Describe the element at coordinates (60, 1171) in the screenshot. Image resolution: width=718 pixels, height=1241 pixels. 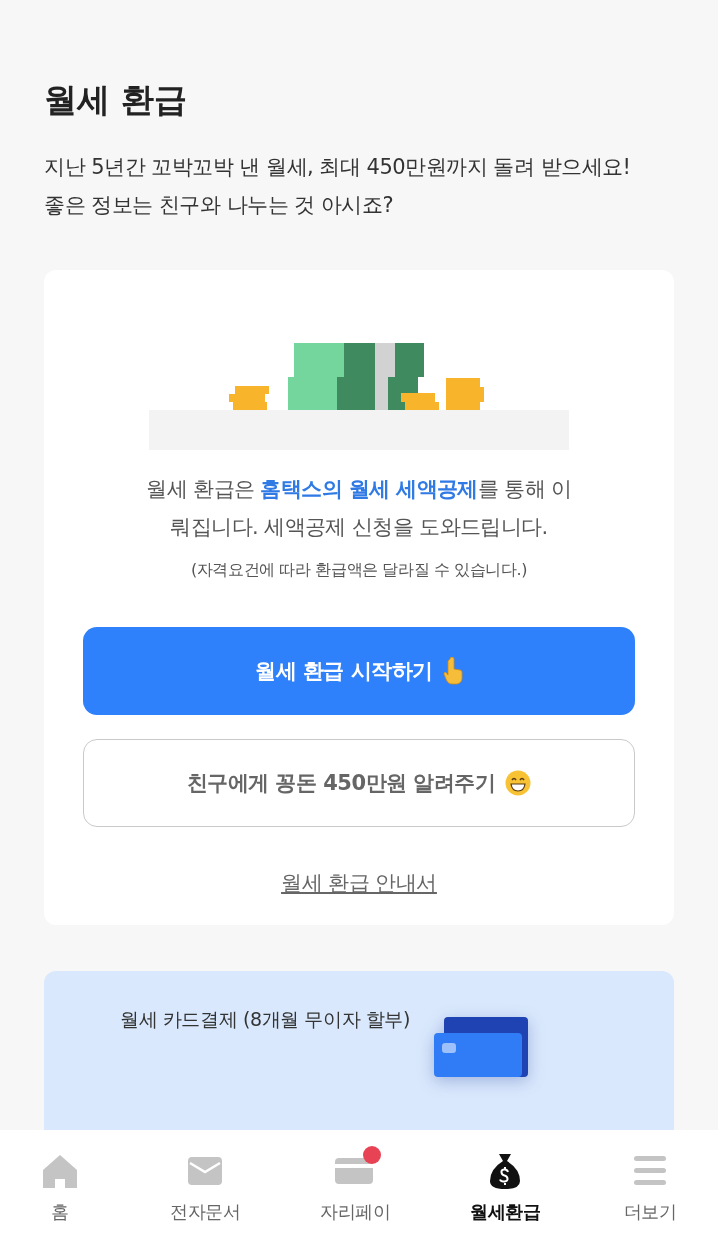
I see `home-icon` at that location.